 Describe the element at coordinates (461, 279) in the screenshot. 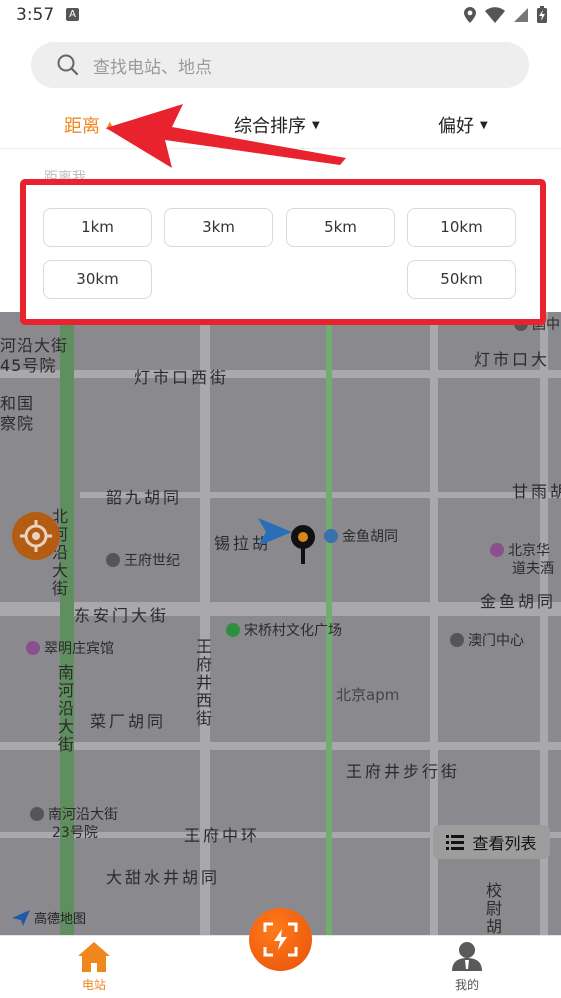

I see `distance-option-50km: 50km` at that location.